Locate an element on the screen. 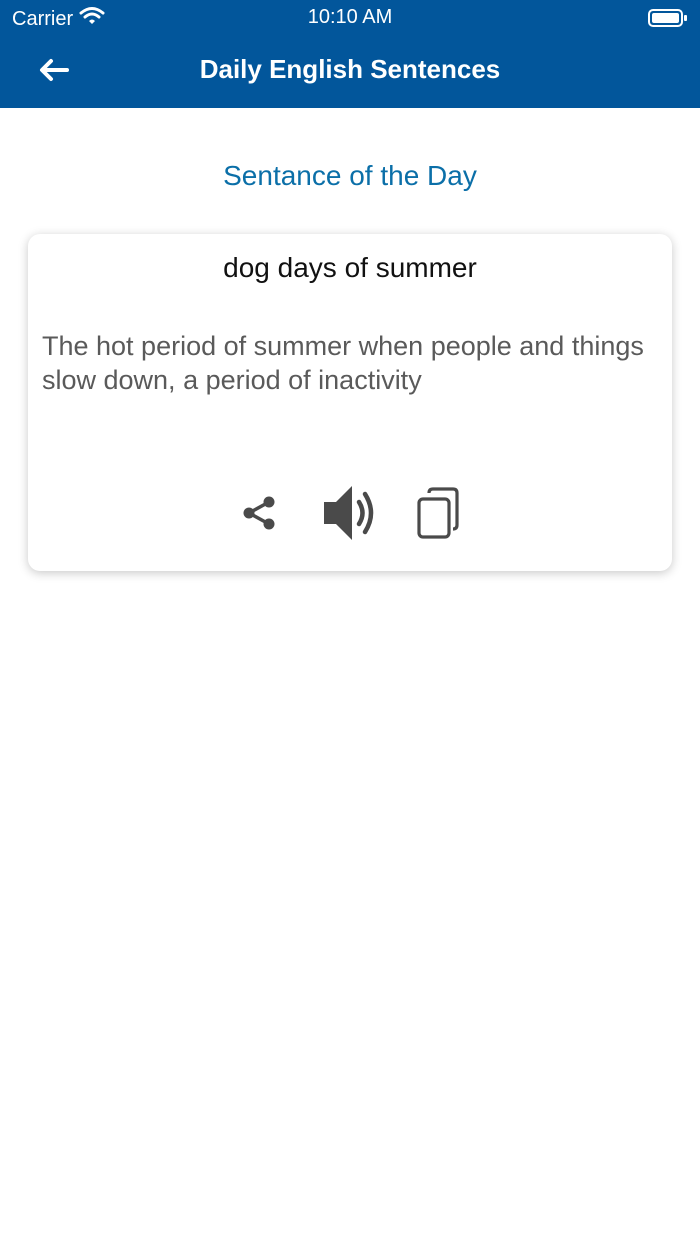 The height and width of the screenshot is (1244, 700). nav-bar: Daily English Sentences is located at coordinates (350, 72).